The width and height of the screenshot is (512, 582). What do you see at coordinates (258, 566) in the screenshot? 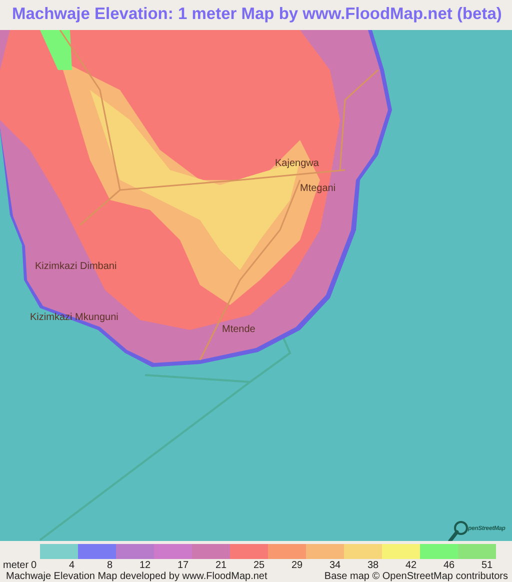
I see `legend-value: 25` at bounding box center [258, 566].